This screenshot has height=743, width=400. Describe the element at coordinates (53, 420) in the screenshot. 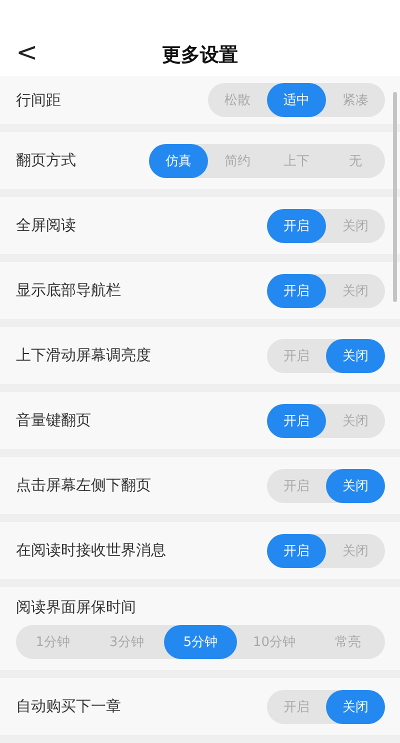

I see `setting-label: 音量键翻页` at that location.